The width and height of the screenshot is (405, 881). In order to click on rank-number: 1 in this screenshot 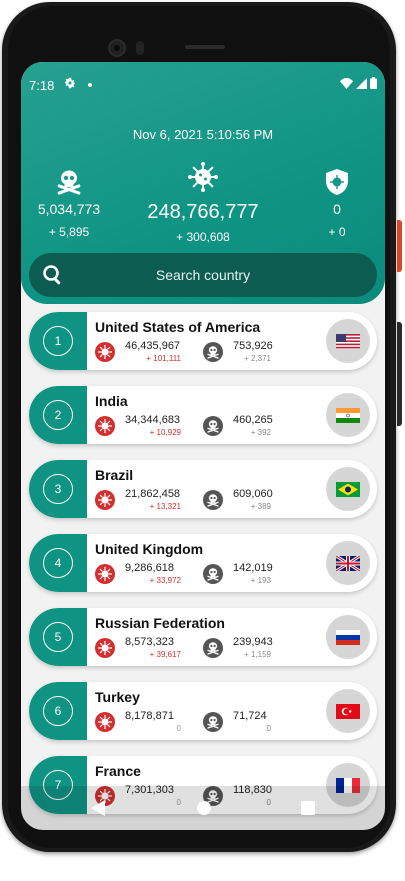, I will do `click(58, 341)`.